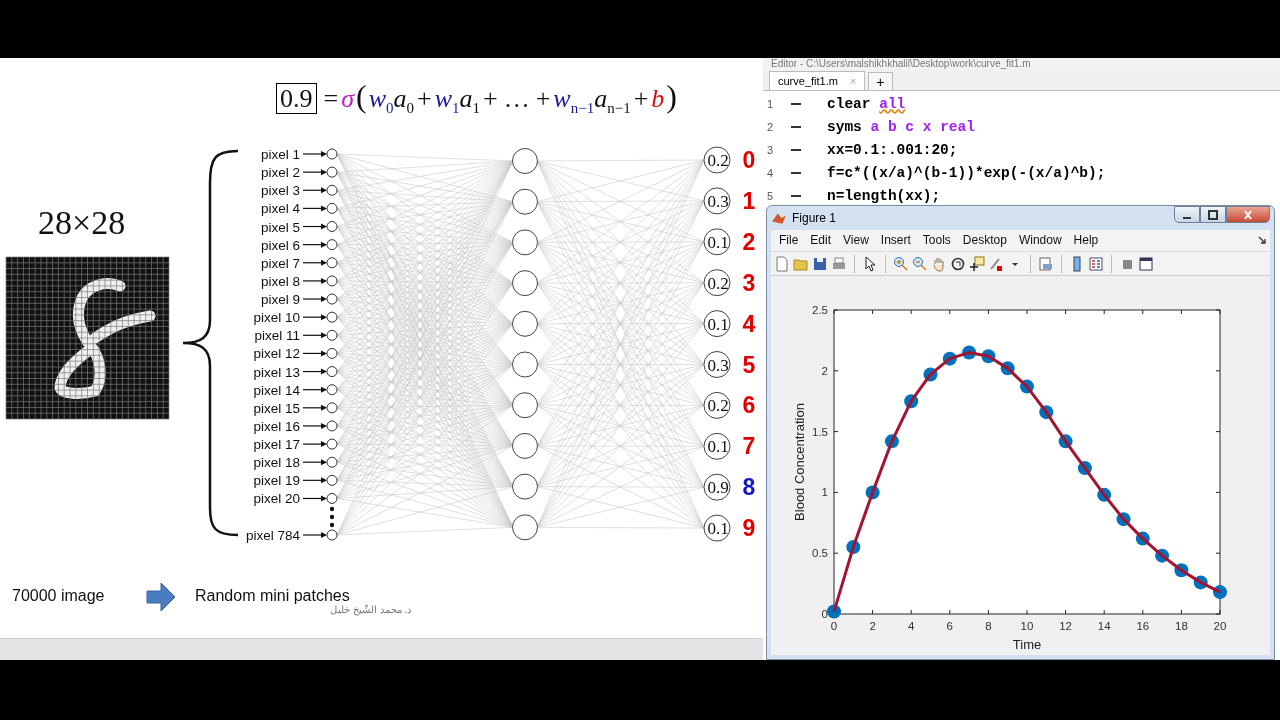 The image size is (1280, 720). What do you see at coordinates (769, 172) in the screenshot?
I see `line-number: 4` at bounding box center [769, 172].